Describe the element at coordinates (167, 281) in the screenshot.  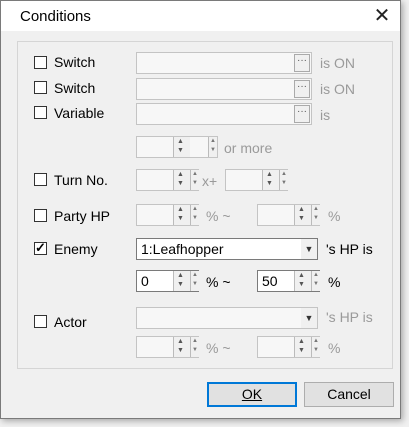
I see `enemy-hp-min-field: 0 ▲ ▼ ▲ ▼` at that location.